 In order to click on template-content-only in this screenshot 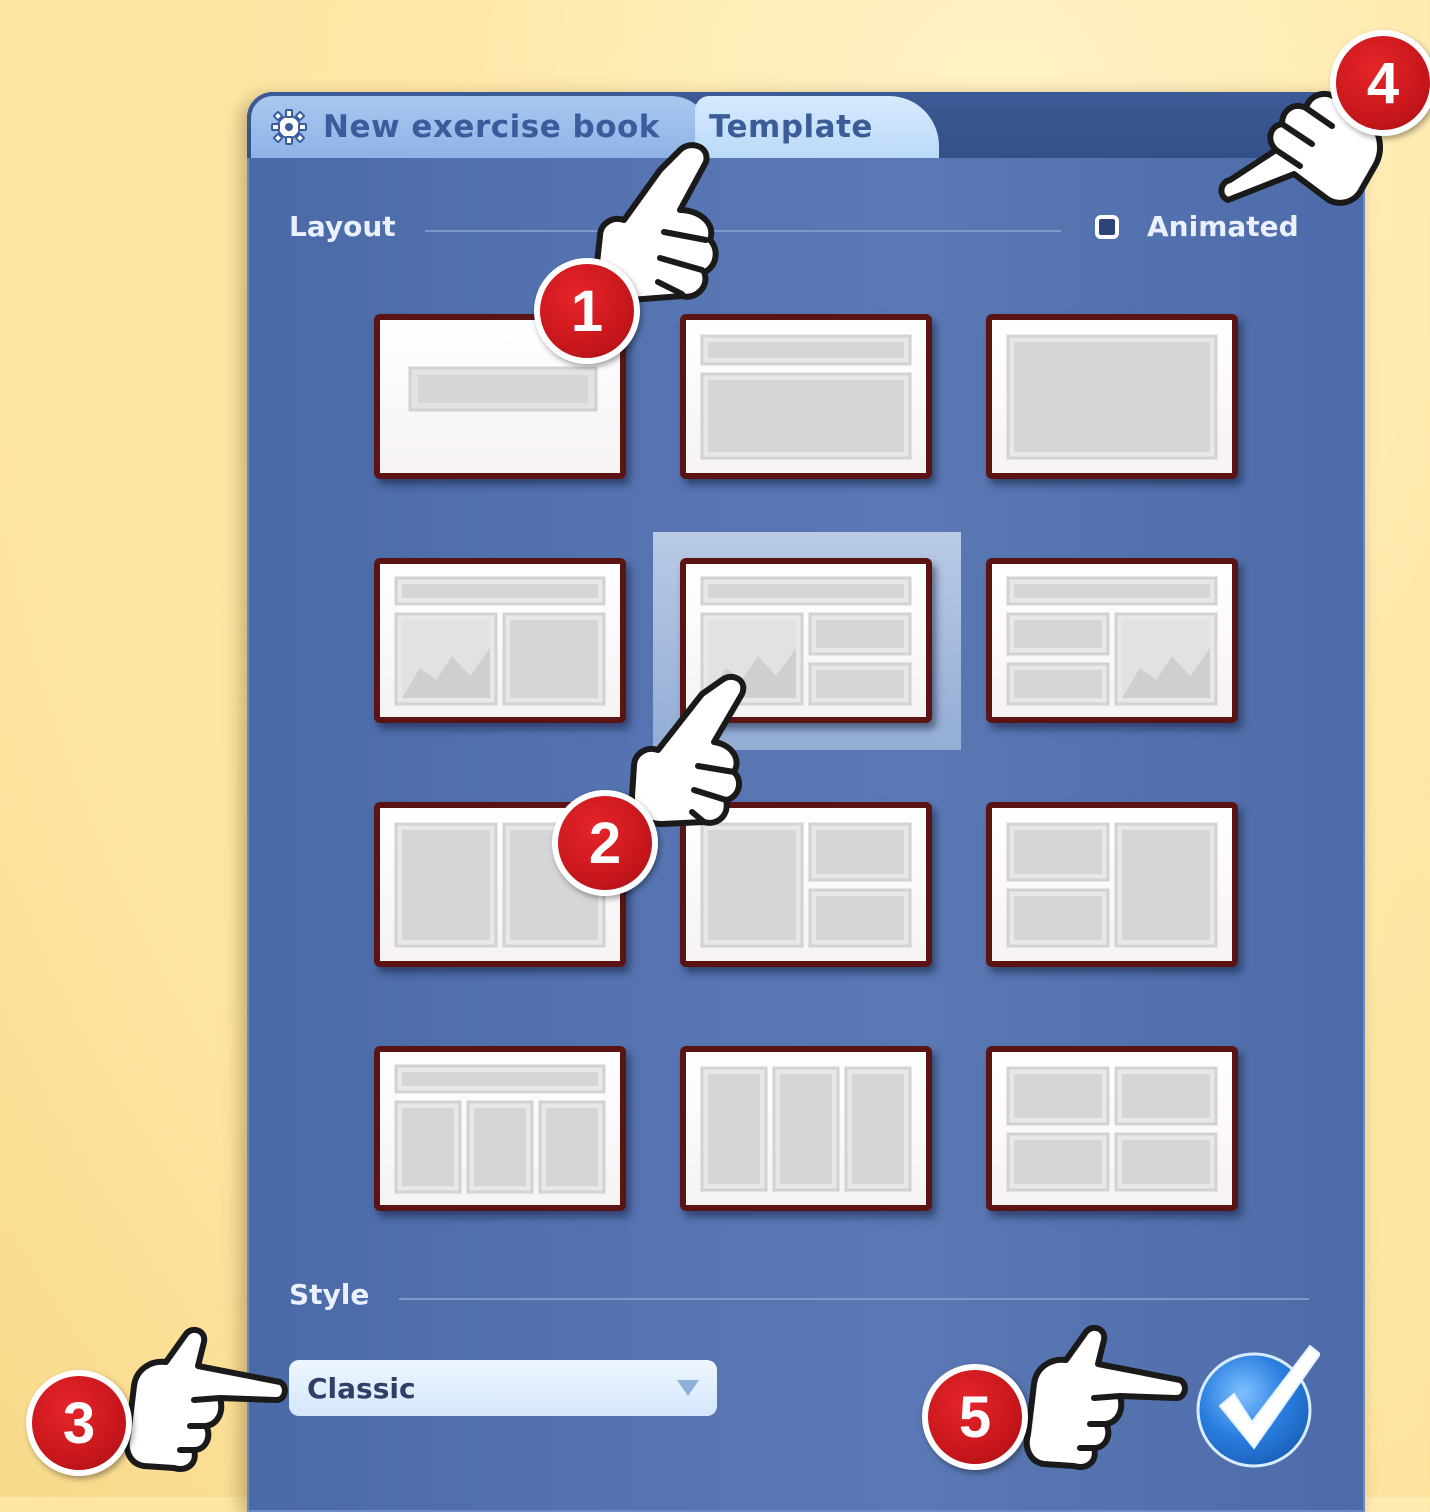, I will do `click(1112, 396)`.